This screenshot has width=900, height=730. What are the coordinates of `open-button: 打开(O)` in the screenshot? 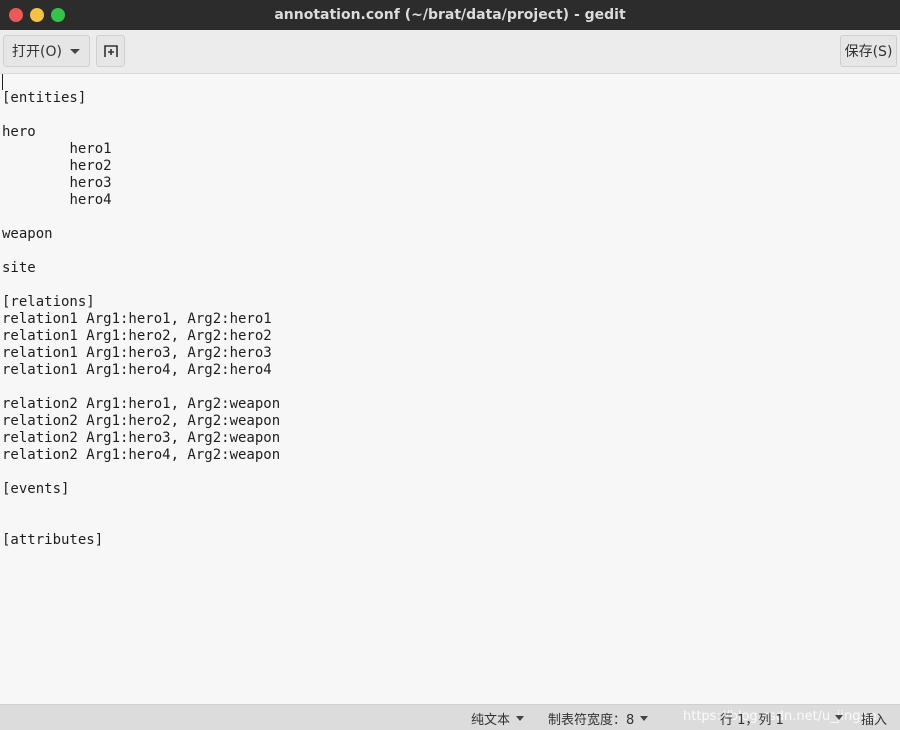 It's located at (46, 51).